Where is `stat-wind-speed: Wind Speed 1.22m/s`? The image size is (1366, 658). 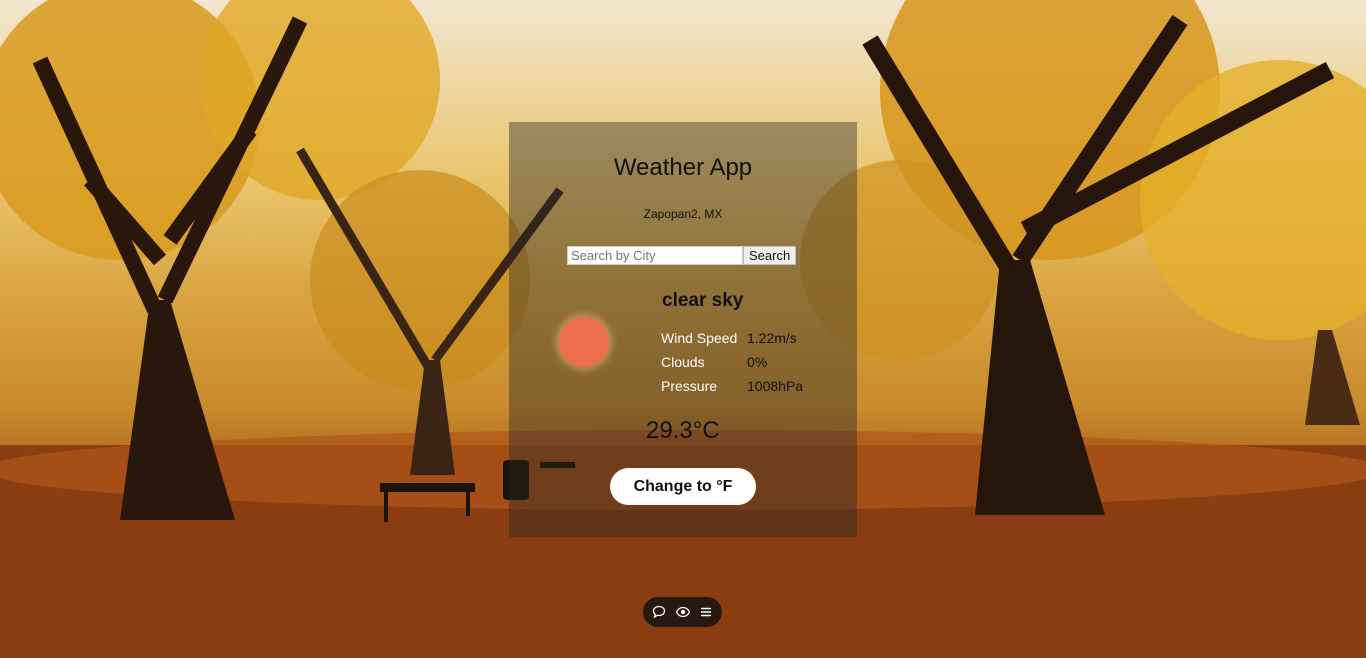
stat-wind-speed: Wind Speed 1.22m/s is located at coordinates (732, 338).